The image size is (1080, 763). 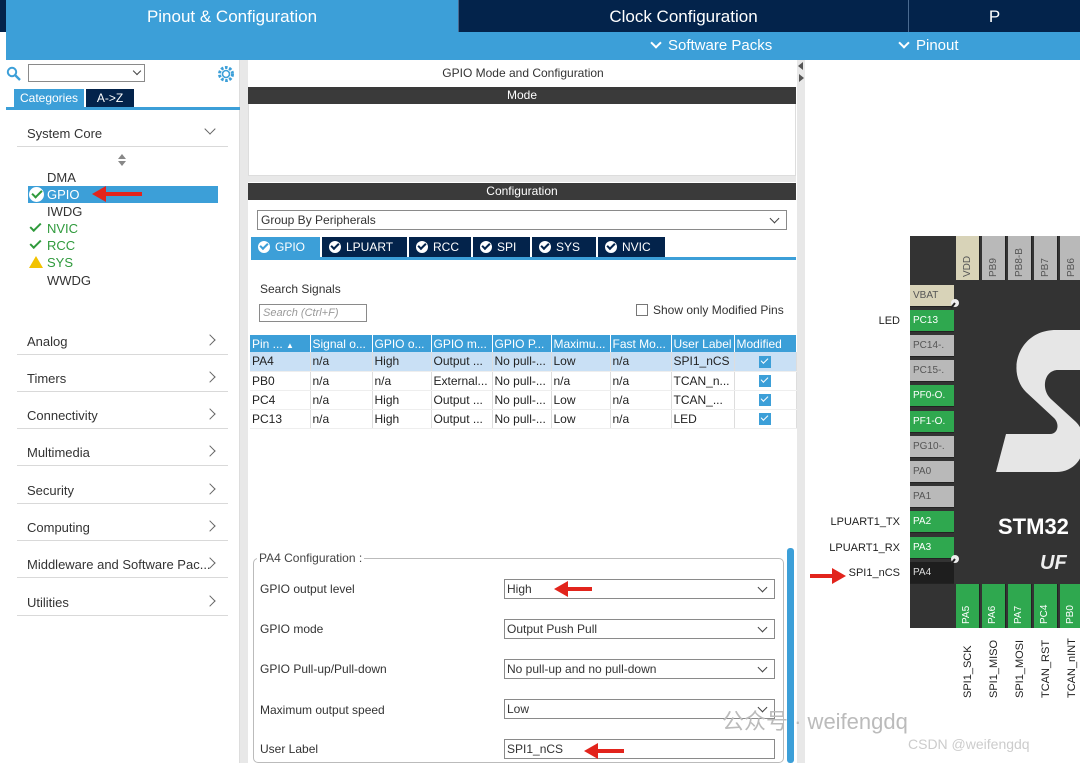 I want to click on search-combo, so click(x=86, y=73).